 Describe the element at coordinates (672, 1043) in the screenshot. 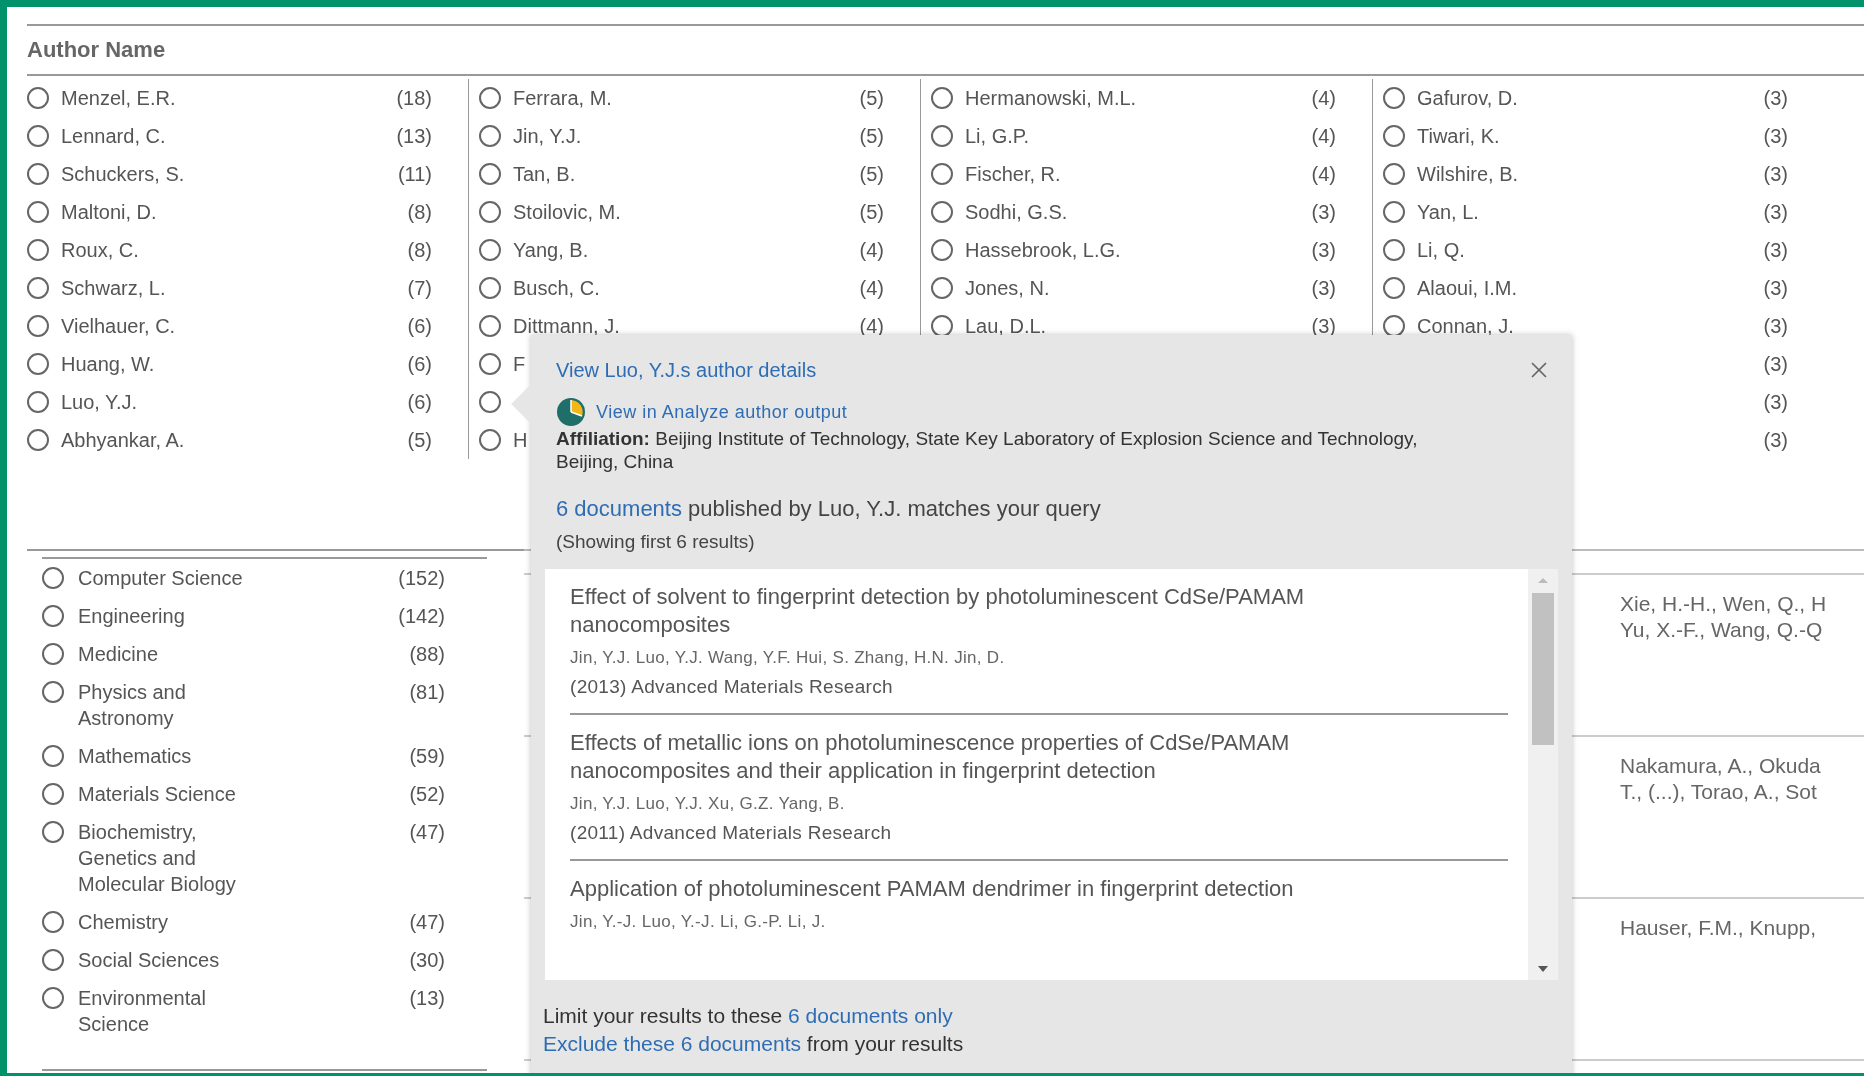

I see `documents-link: Exclude these 6 documents` at that location.